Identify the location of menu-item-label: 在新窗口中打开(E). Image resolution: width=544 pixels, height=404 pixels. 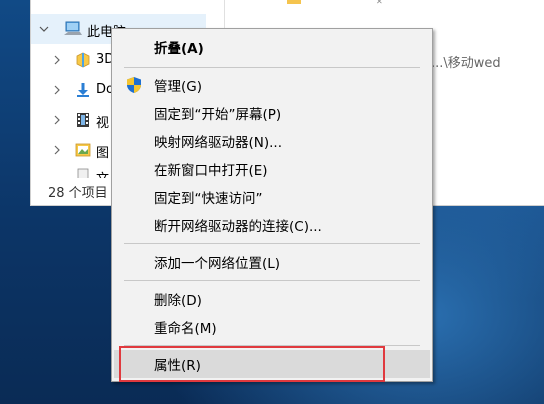
(211, 171).